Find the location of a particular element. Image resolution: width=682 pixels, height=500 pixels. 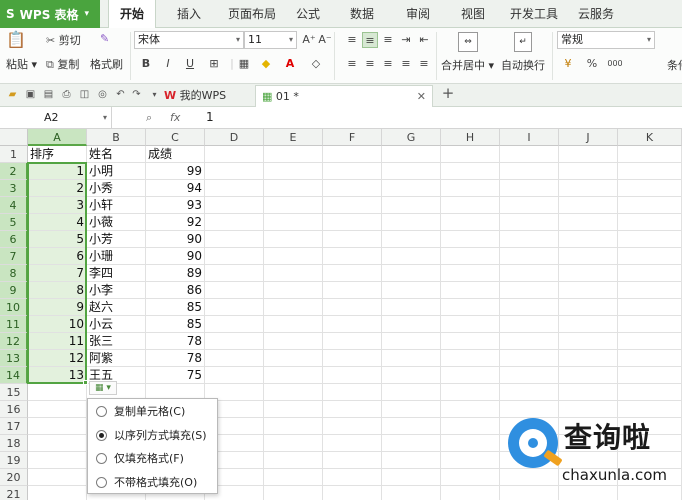

row-header-3: 3 is located at coordinates (14, 188).